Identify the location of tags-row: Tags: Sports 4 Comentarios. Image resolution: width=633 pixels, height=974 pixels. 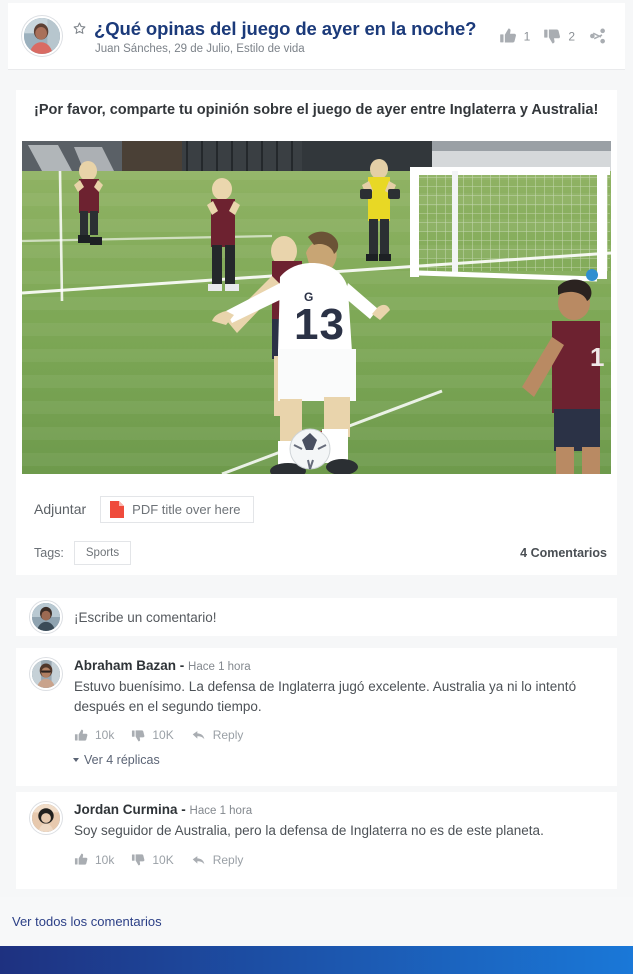
(316, 552).